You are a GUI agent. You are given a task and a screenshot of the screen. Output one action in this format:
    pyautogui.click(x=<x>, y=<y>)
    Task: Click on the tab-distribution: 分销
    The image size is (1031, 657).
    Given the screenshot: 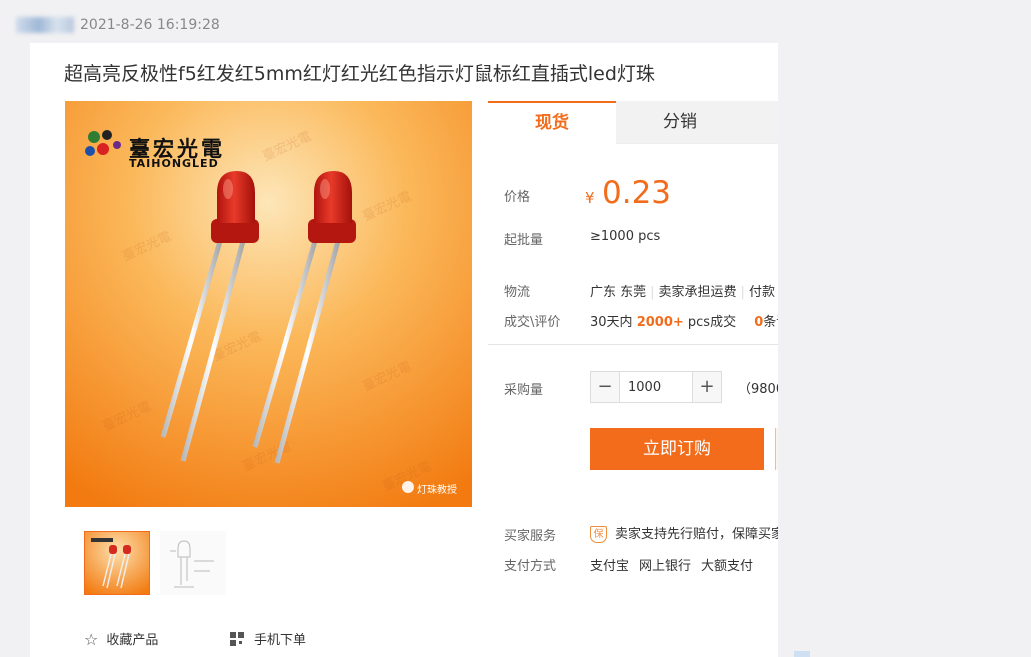 What is the action you would take?
    pyautogui.click(x=680, y=122)
    